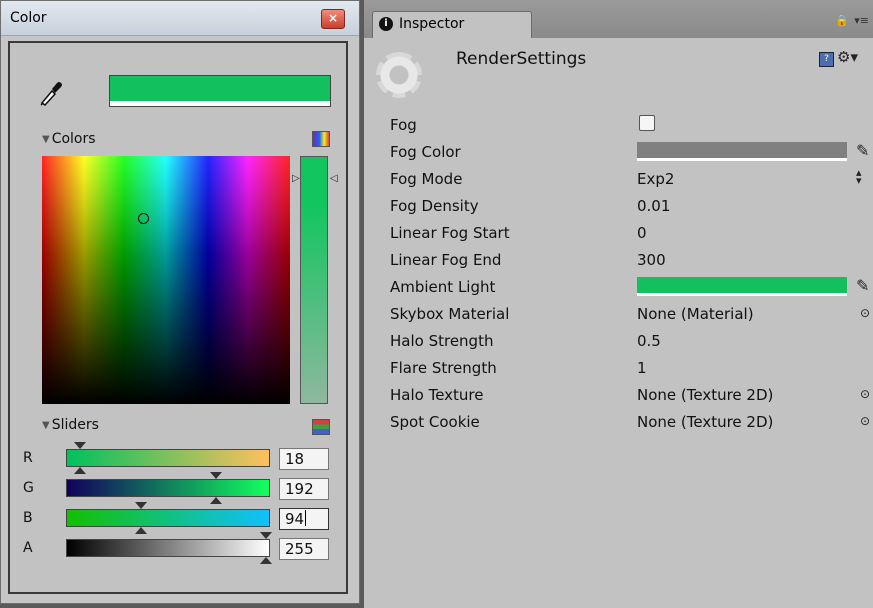 This screenshot has height=608, width=873. Describe the element at coordinates (705, 422) in the screenshot. I see `spot-cookie-field: None (Texture 2D)` at that location.